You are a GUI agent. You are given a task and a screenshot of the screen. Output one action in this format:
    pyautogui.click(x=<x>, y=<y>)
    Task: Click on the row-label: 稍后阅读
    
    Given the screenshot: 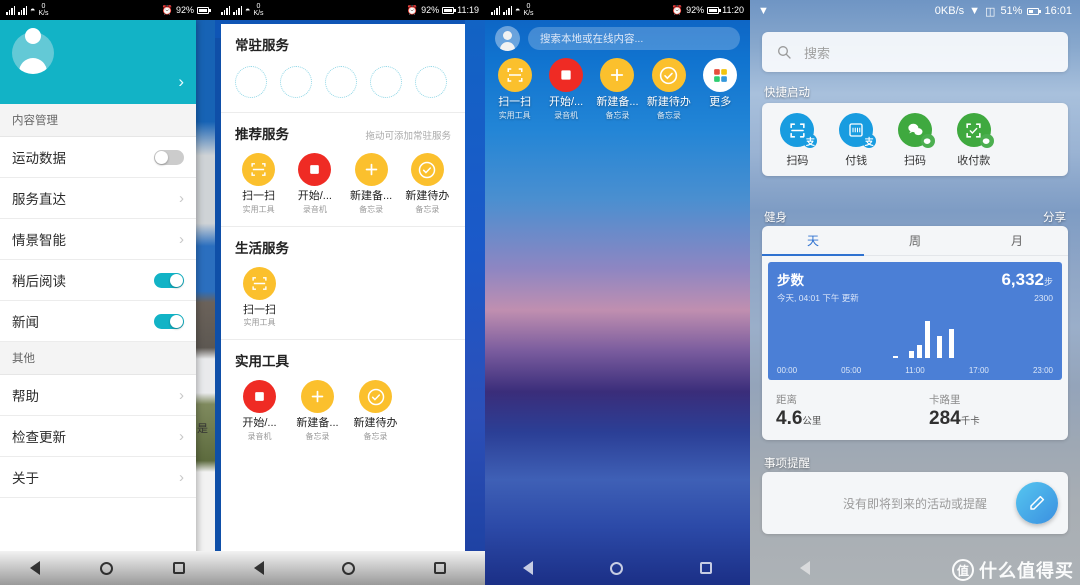 What is the action you would take?
    pyautogui.click(x=39, y=281)
    